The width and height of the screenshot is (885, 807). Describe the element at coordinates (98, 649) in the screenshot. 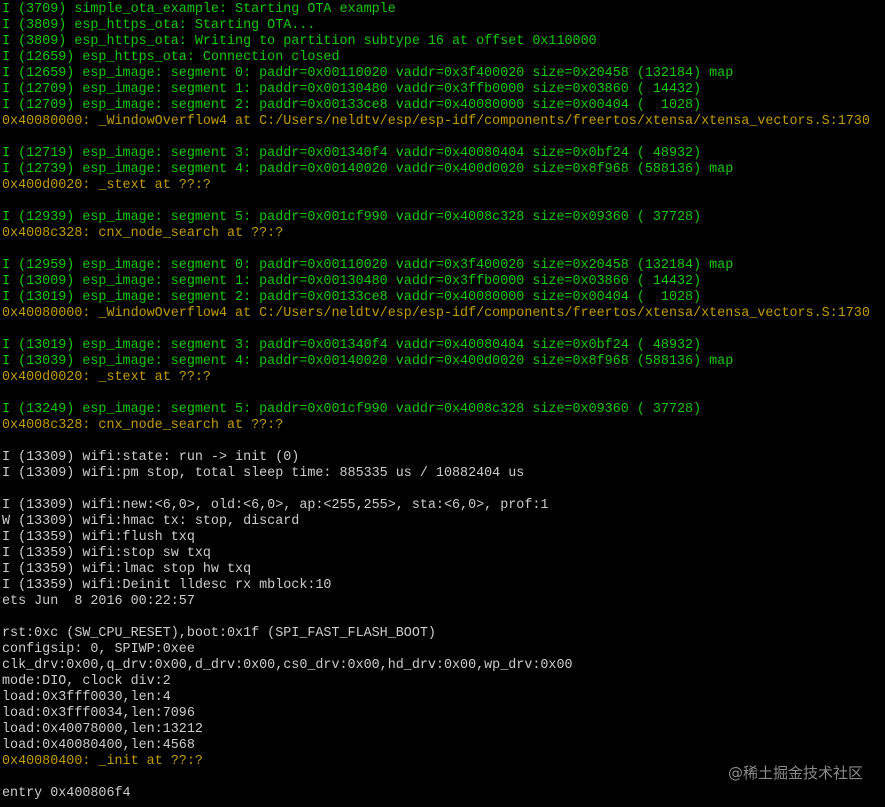

I see `terminal-line: configsip: 0, SPIWP:0xee` at that location.